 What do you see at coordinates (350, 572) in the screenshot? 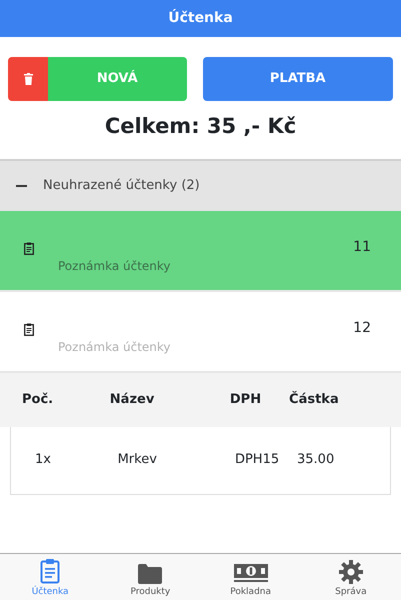
I see `settings-icon` at bounding box center [350, 572].